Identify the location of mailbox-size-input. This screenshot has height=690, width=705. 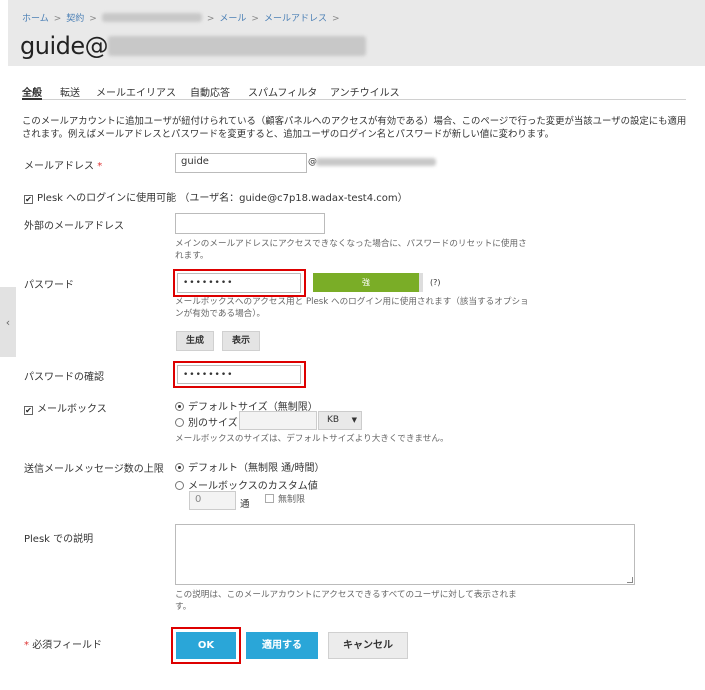
(278, 420).